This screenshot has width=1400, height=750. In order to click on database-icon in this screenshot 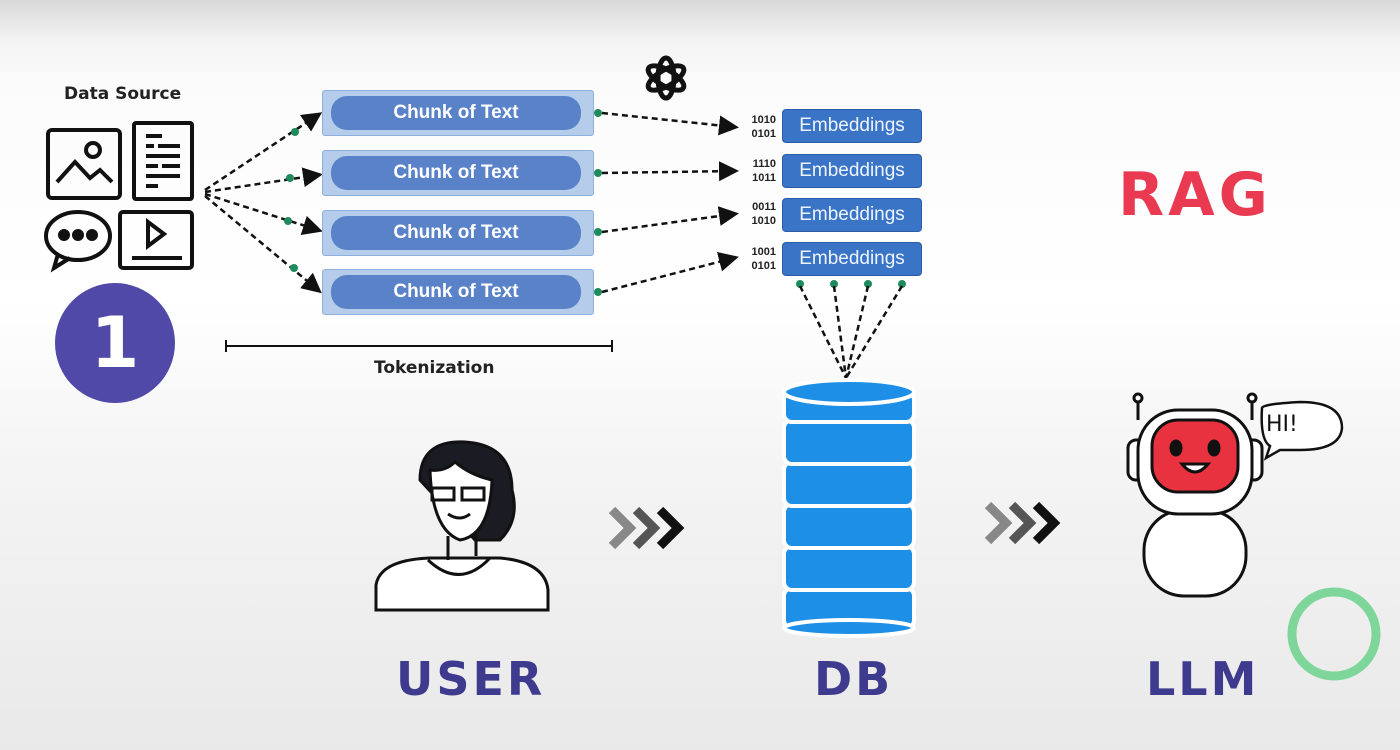, I will do `click(849, 508)`.